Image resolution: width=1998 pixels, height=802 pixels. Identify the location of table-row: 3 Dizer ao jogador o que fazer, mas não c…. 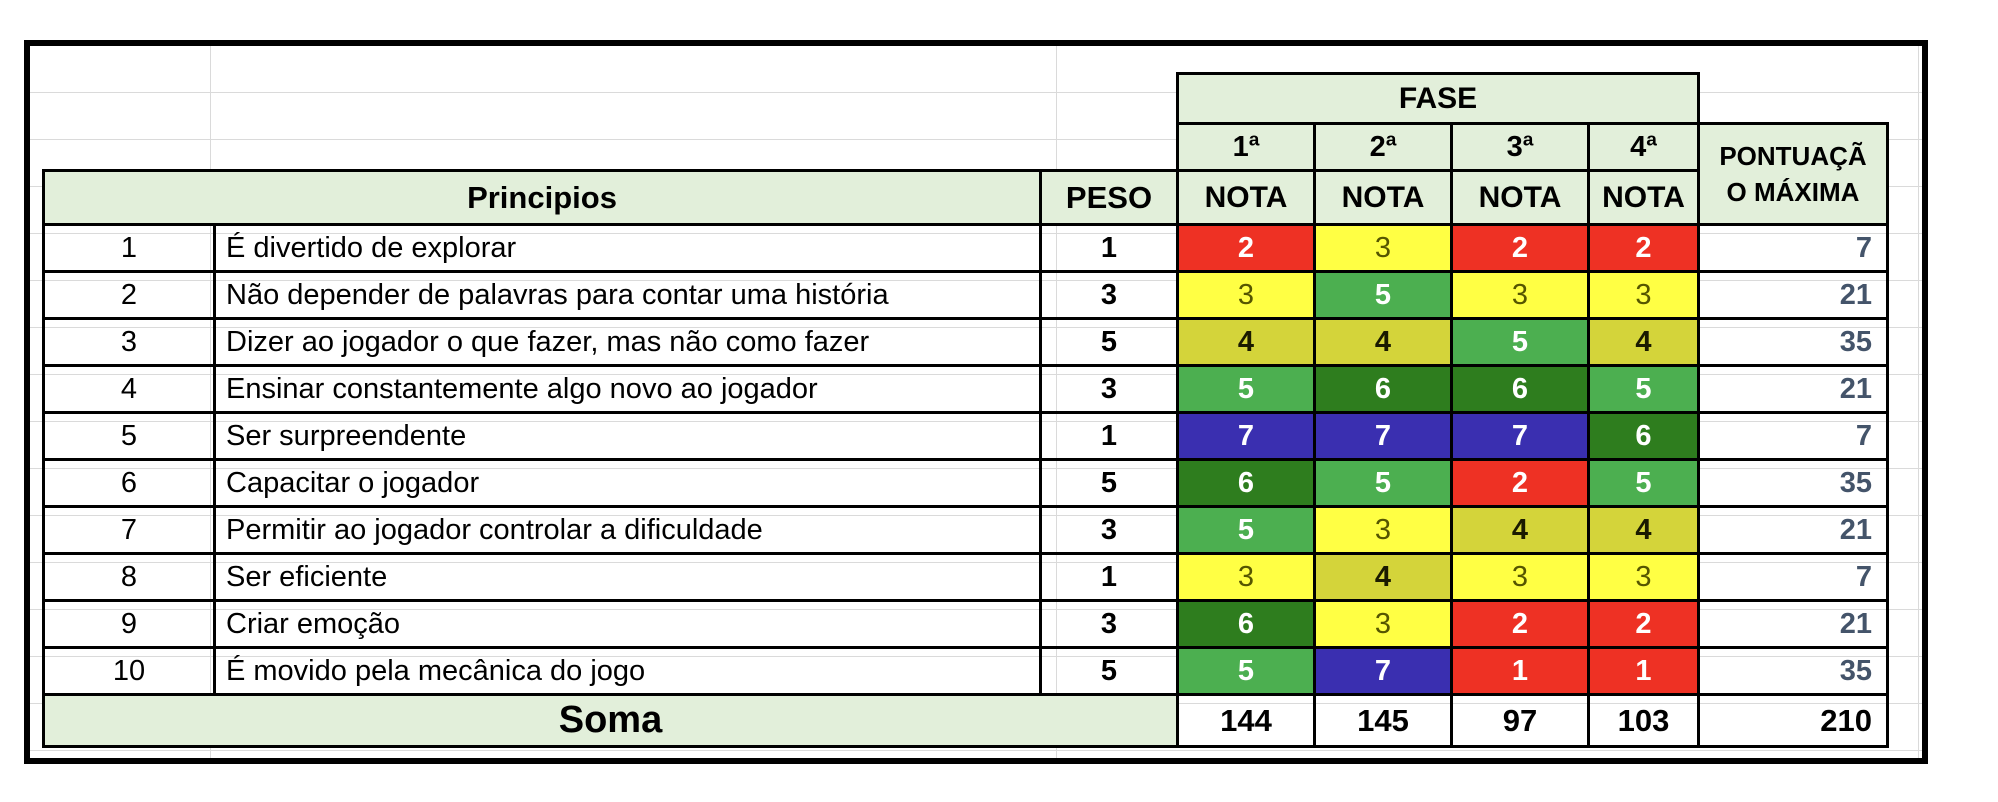
(965, 342).